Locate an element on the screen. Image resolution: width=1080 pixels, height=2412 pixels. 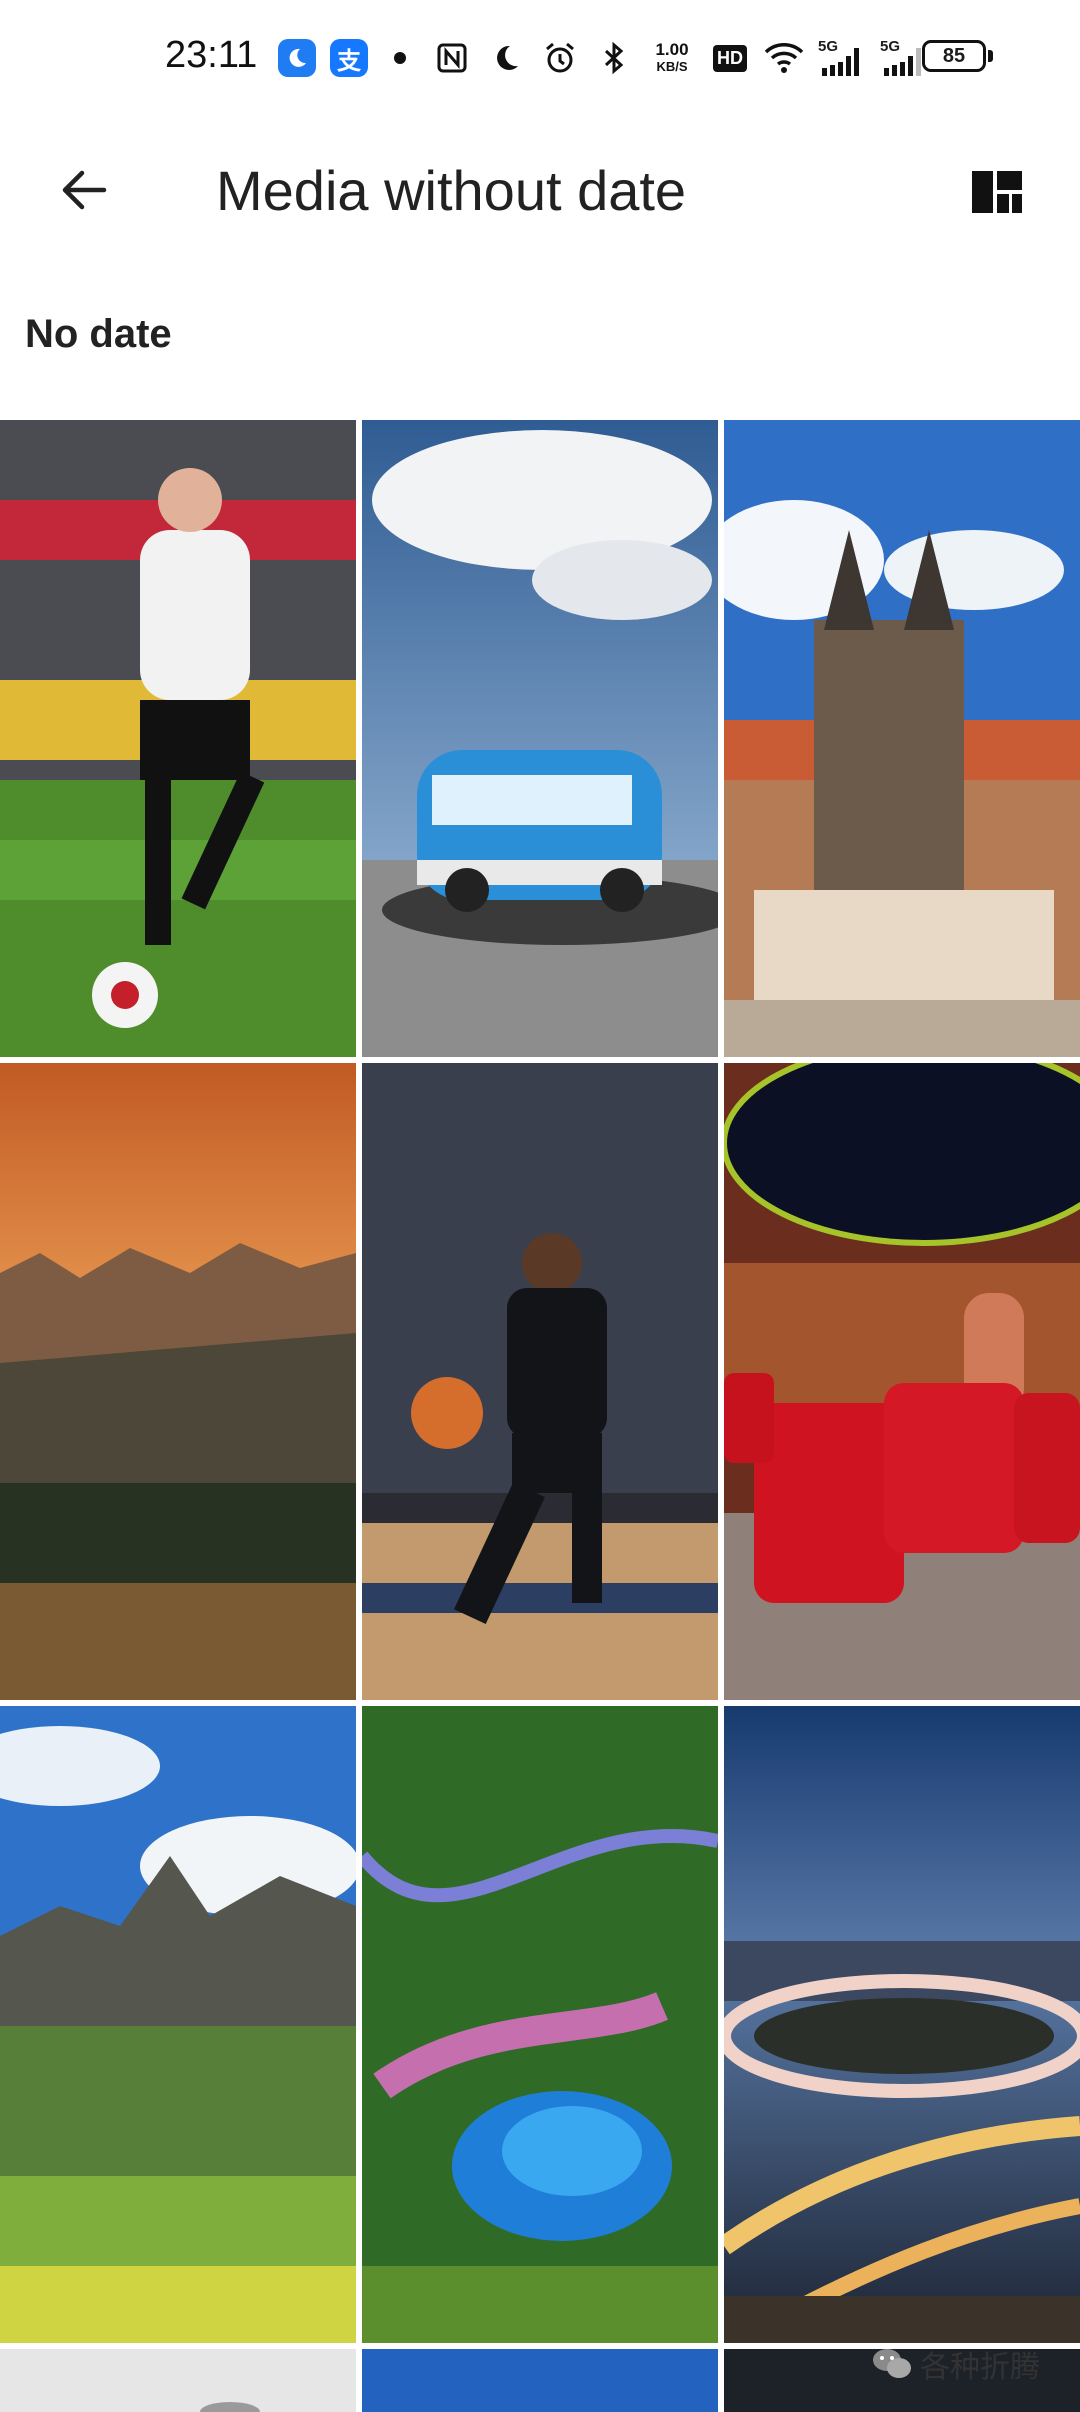
media-thumbnail-cathedral is located at coordinates (902, 738).